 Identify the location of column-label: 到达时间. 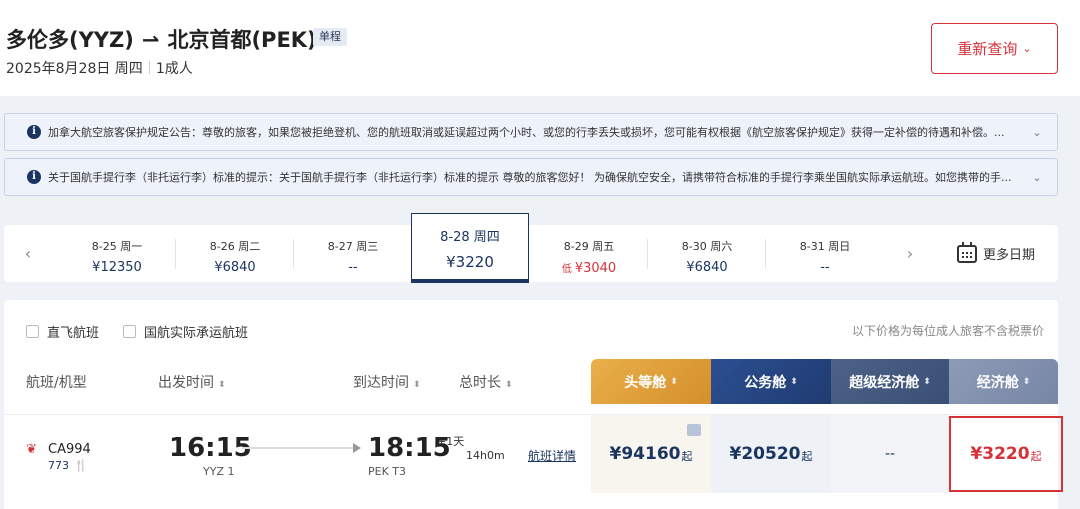
(381, 383).